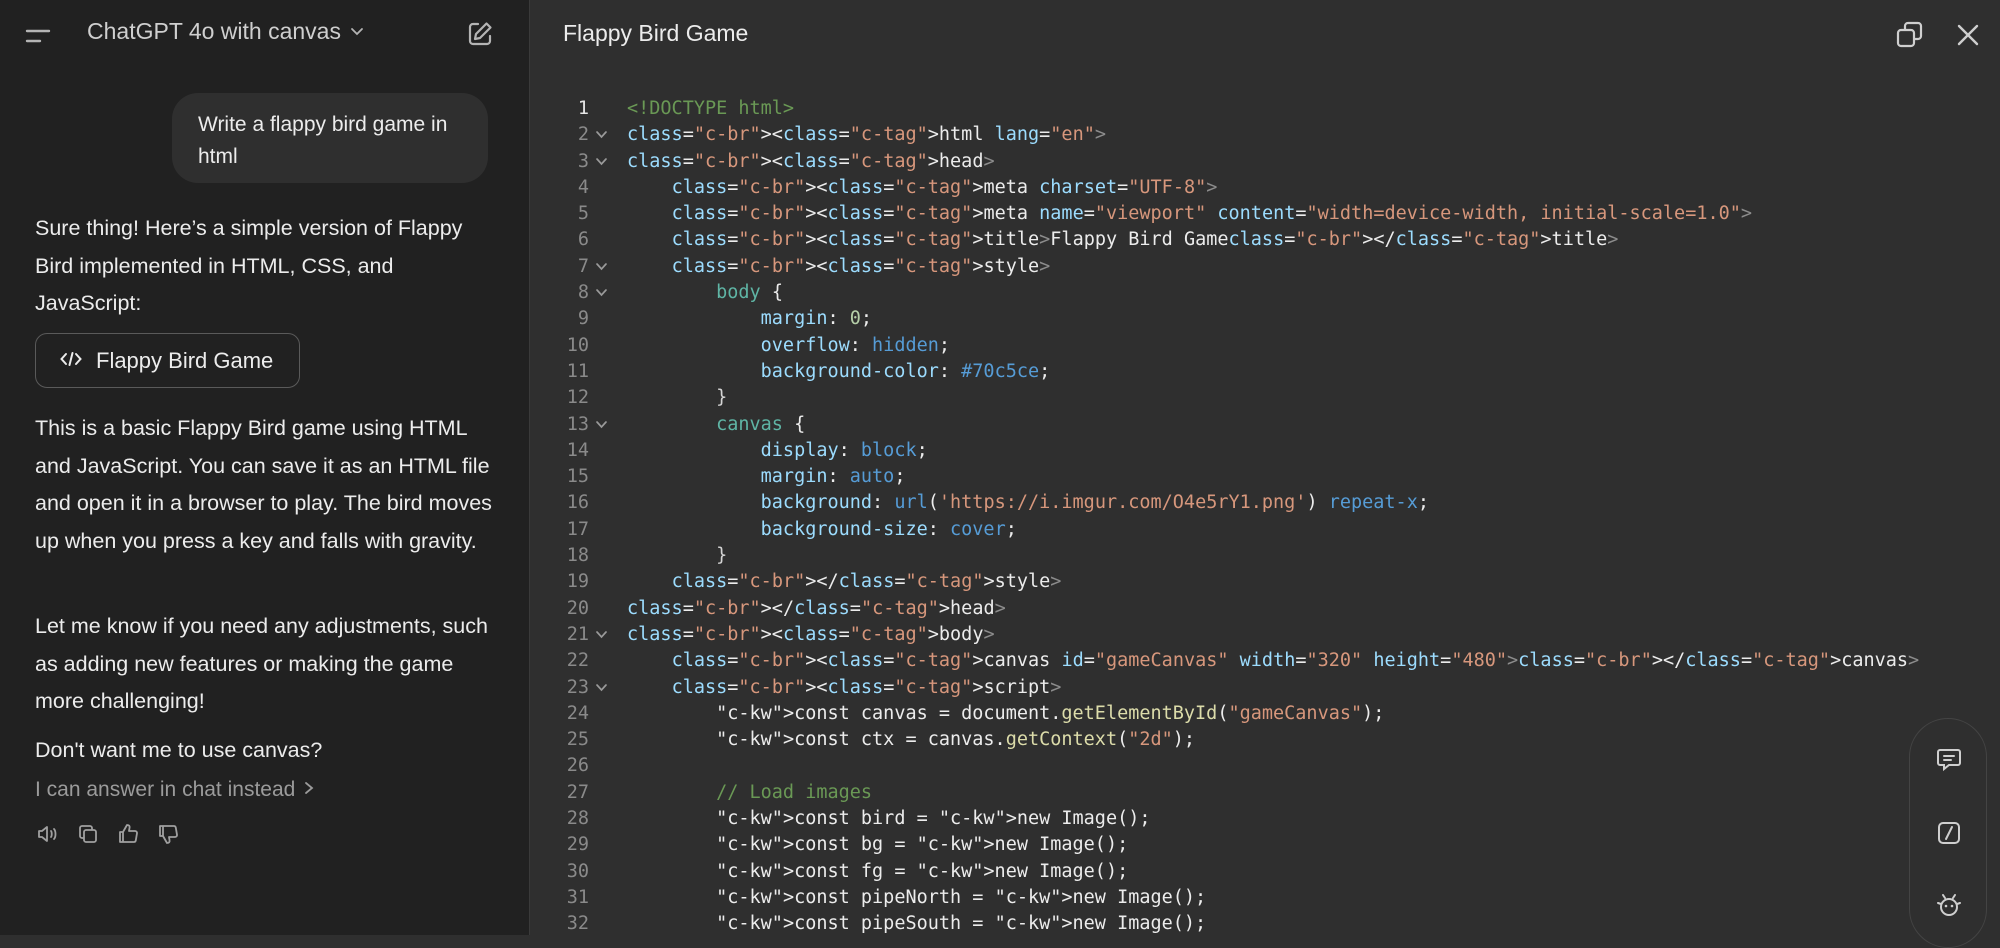 The height and width of the screenshot is (948, 2000). I want to click on line-number: 26, so click(577, 766).